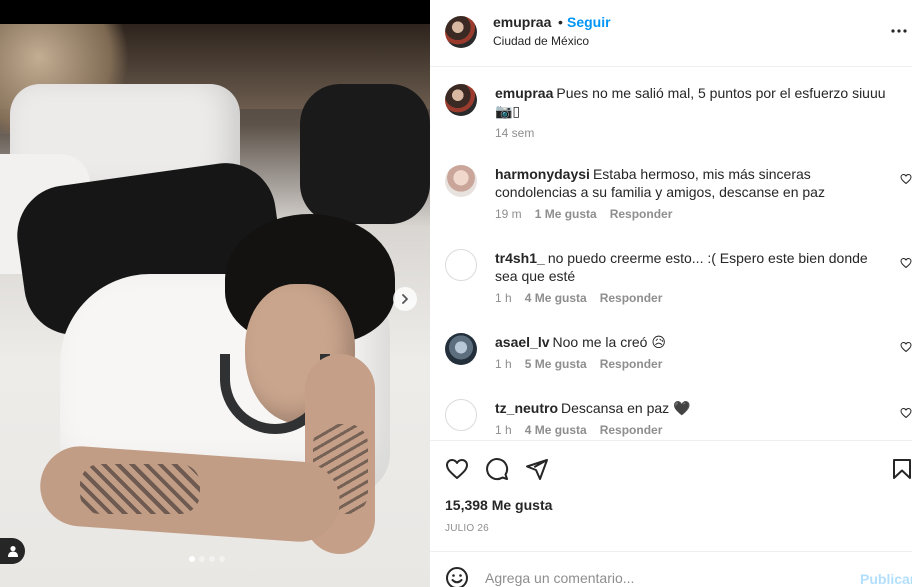  I want to click on comment-body: Descansa en paz 🖤, so click(626, 408).